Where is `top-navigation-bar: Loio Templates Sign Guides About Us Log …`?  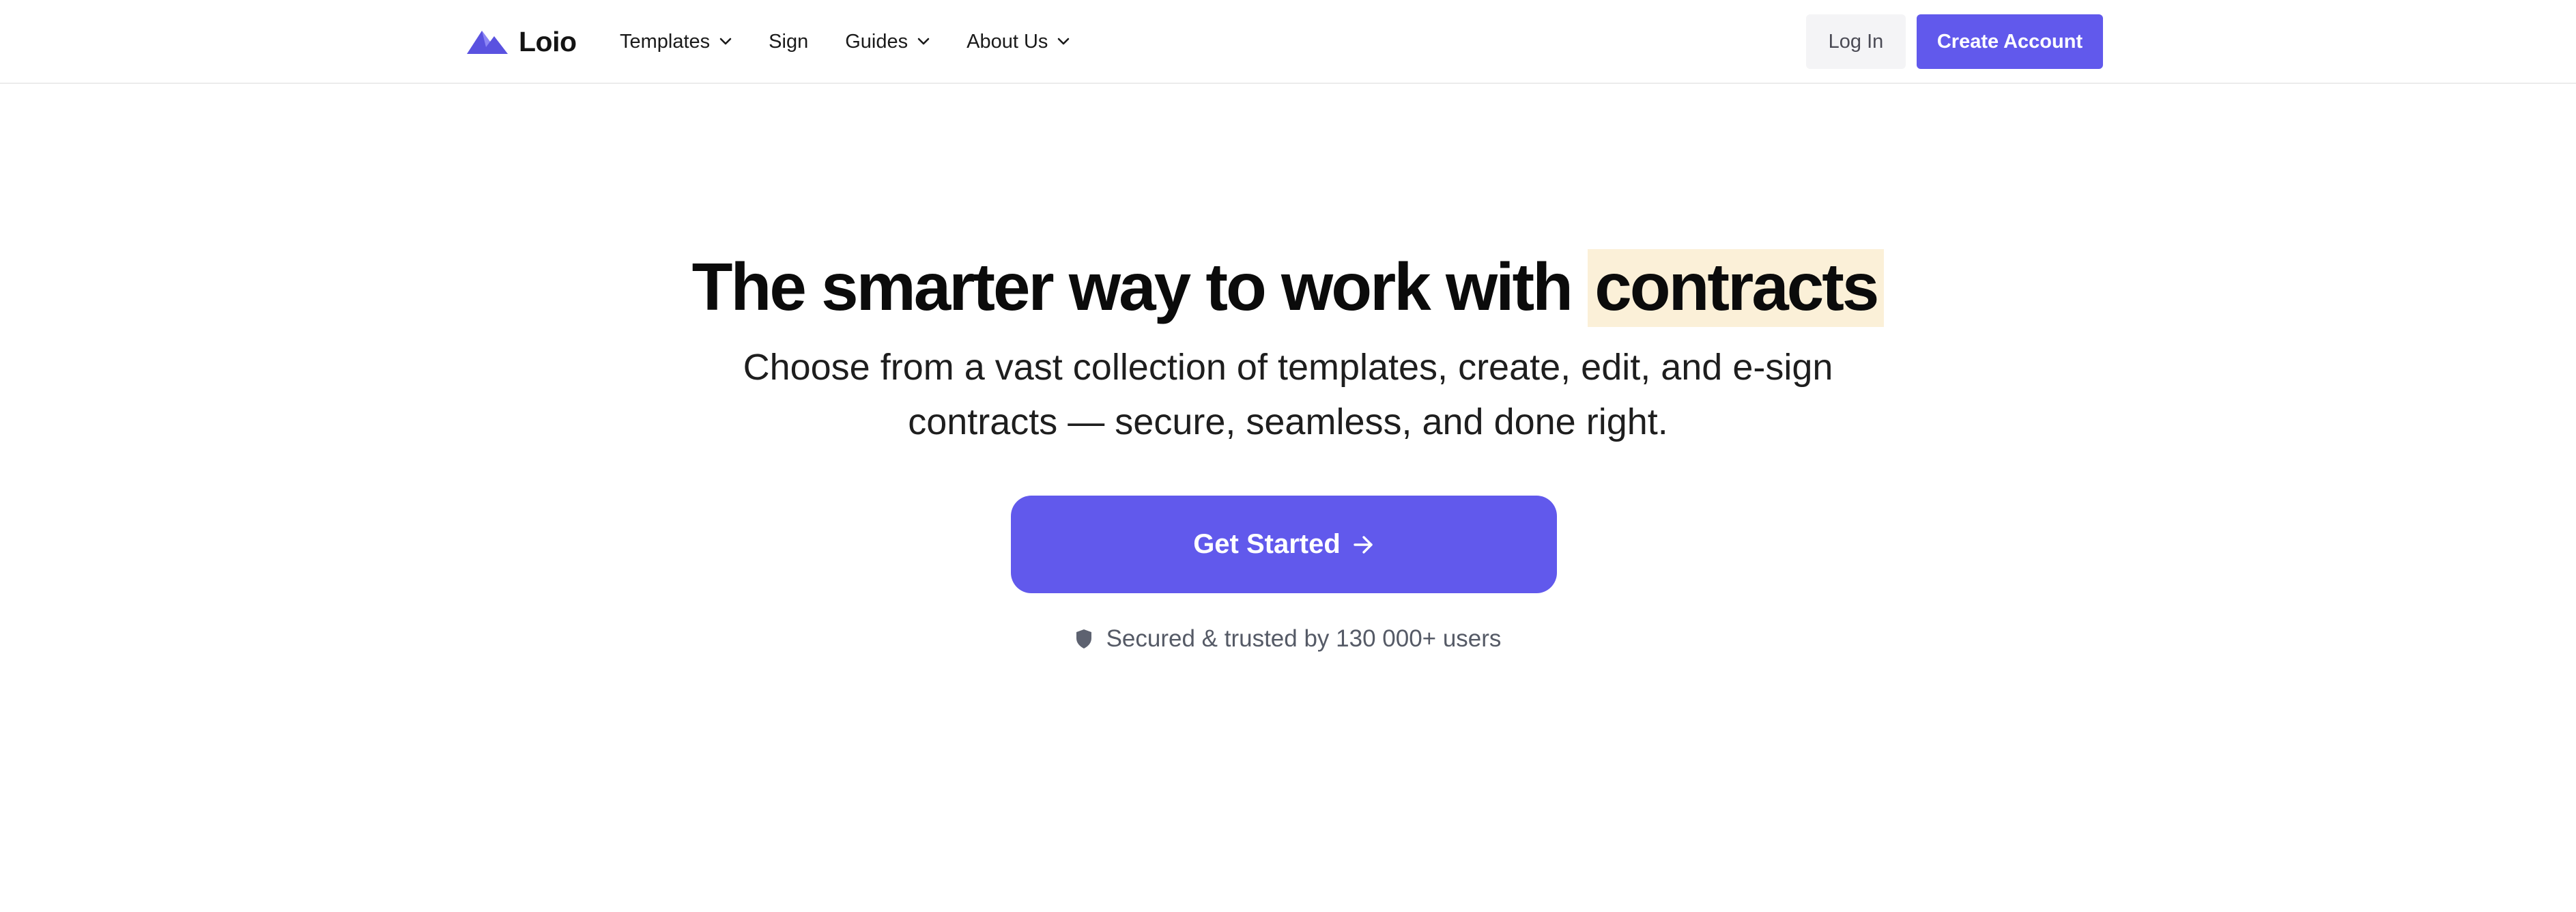 top-navigation-bar: Loio Templates Sign Guides About Us Log … is located at coordinates (1288, 42).